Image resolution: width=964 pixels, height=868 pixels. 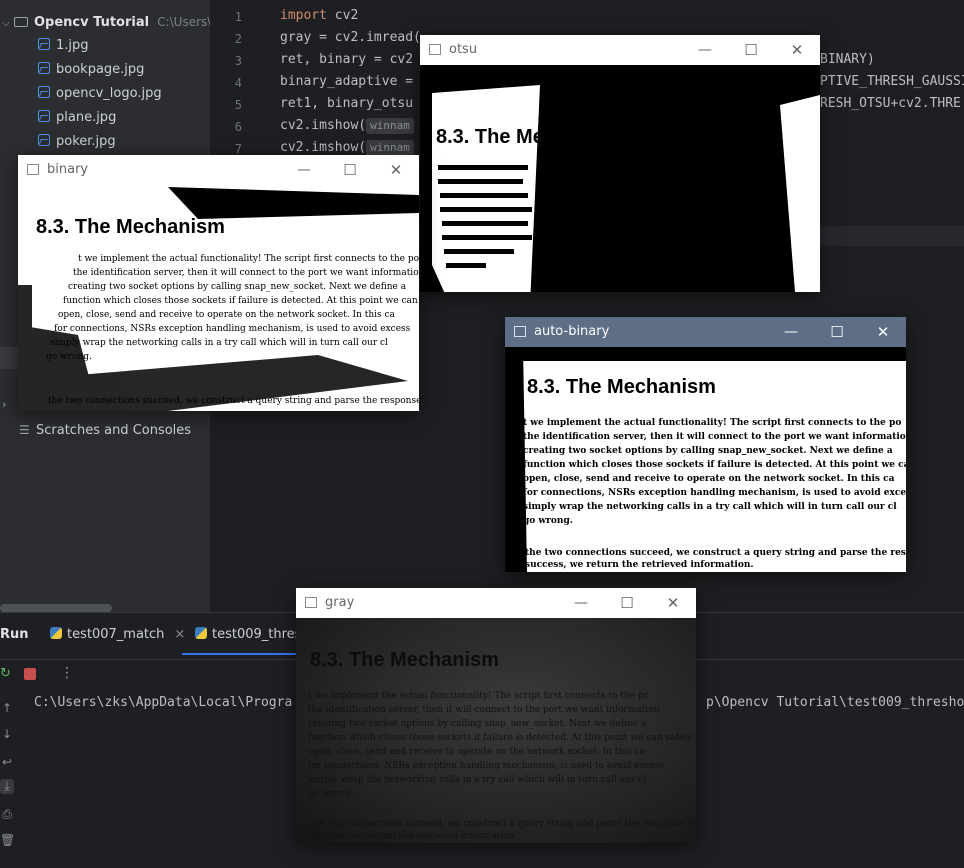 I want to click on close-tab-icon: ×, so click(x=179, y=634).